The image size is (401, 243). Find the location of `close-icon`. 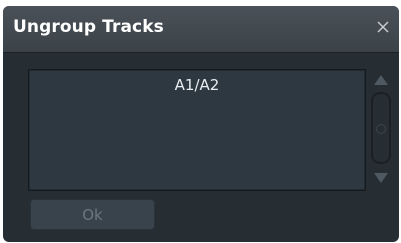

close-icon is located at coordinates (383, 27).